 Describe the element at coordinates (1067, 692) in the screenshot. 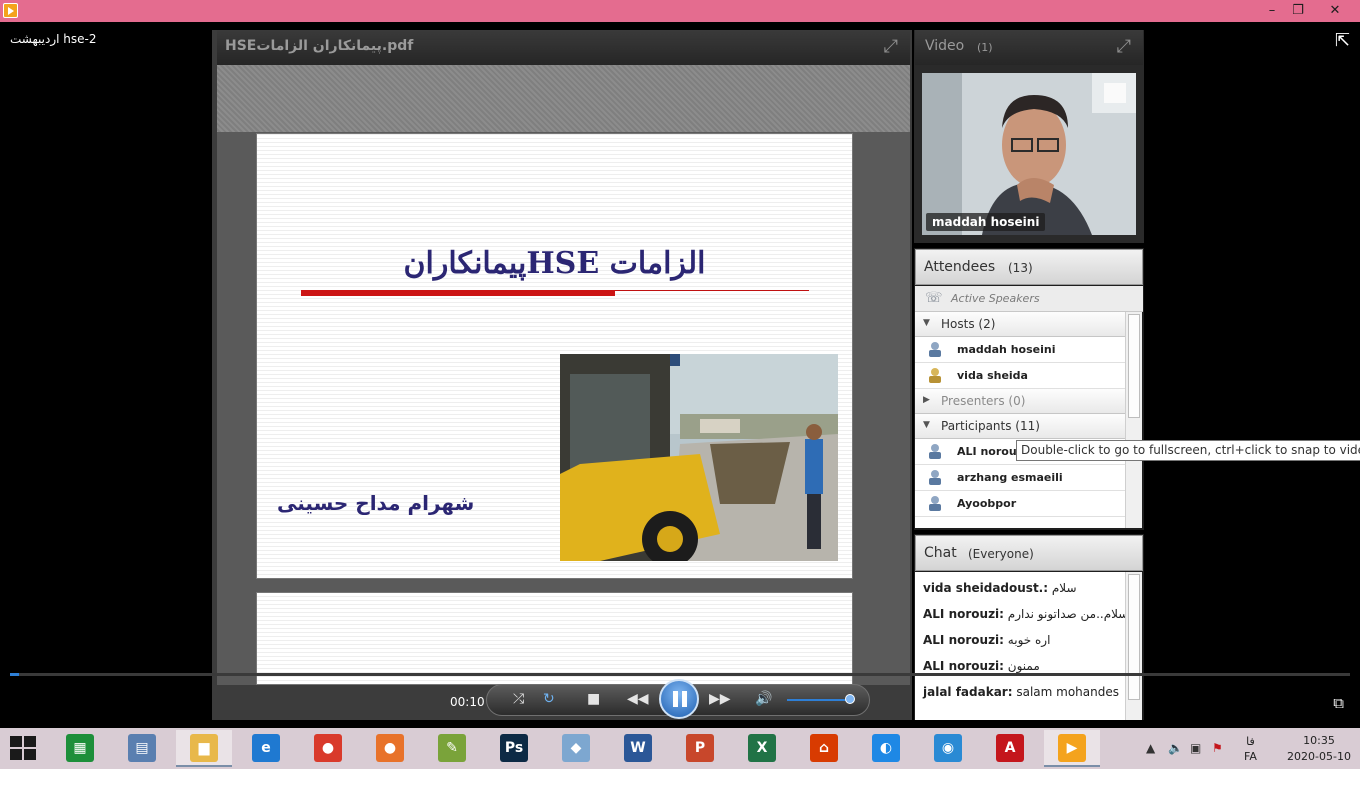

I see `chat-text: salam mohandes` at that location.